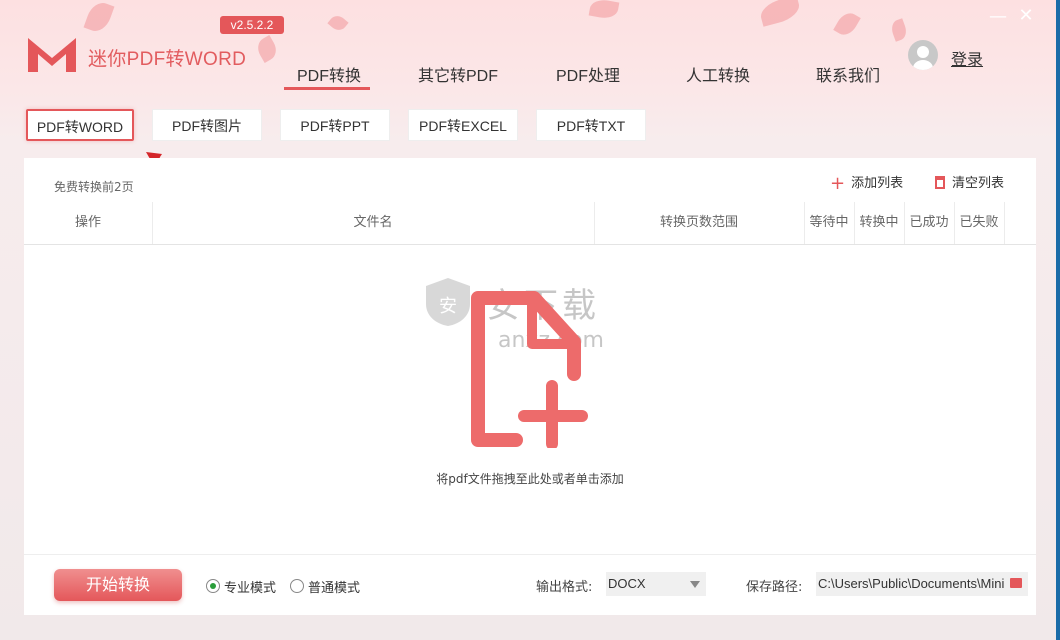  What do you see at coordinates (591, 125) in the screenshot?
I see `subtab-pdf-to-txt: PDF转TXT` at bounding box center [591, 125].